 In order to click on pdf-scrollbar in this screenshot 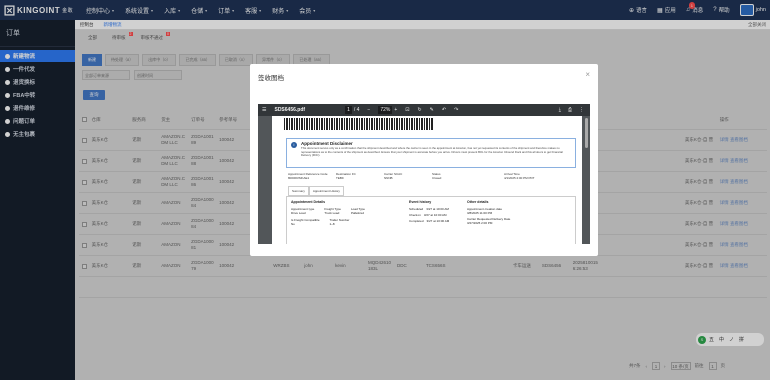, I will do `click(586, 133)`.